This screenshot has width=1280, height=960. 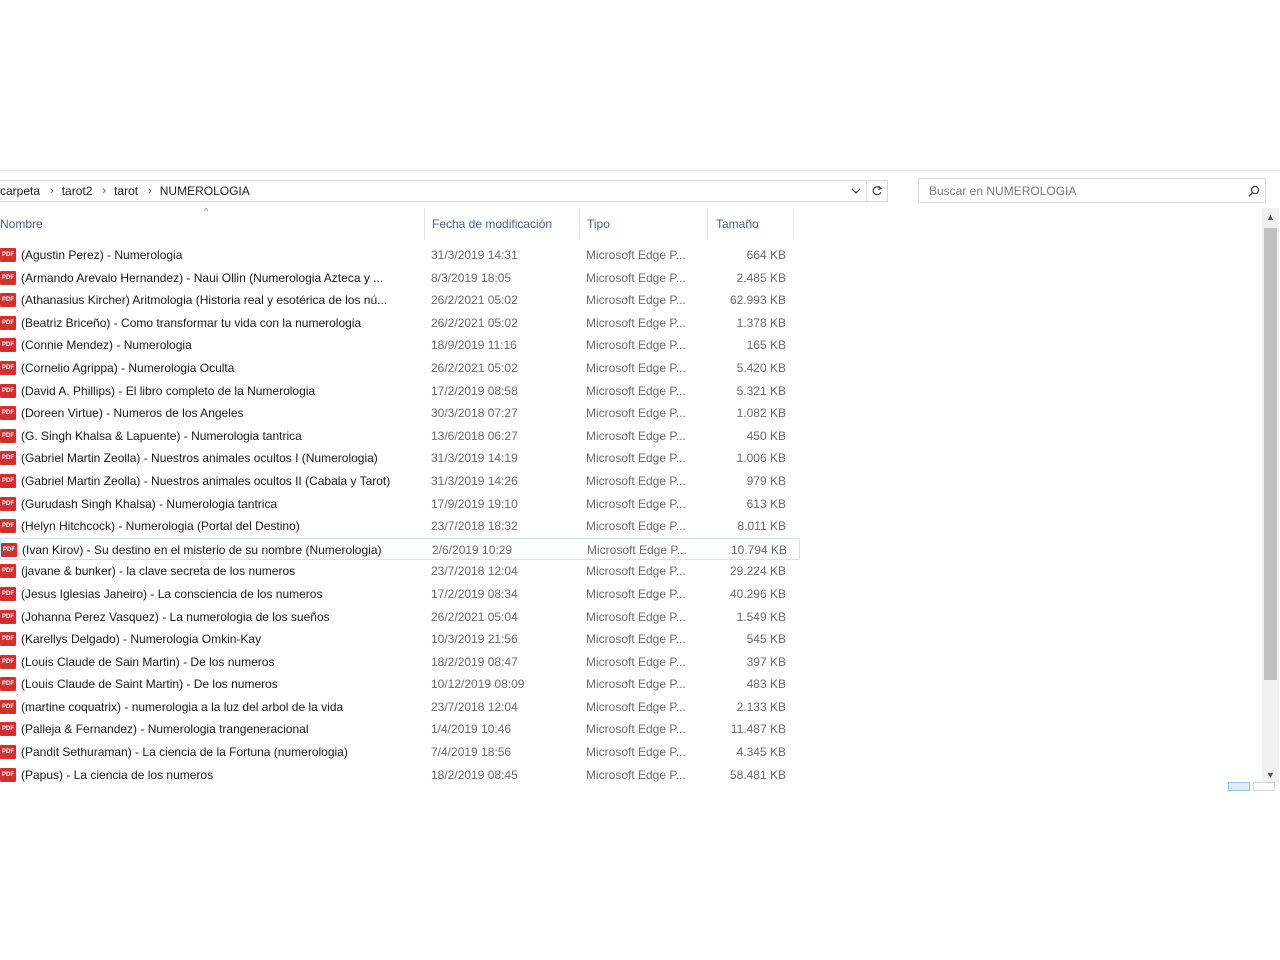 What do you see at coordinates (128, 191) in the screenshot?
I see `breadcrumb-item: tarot` at bounding box center [128, 191].